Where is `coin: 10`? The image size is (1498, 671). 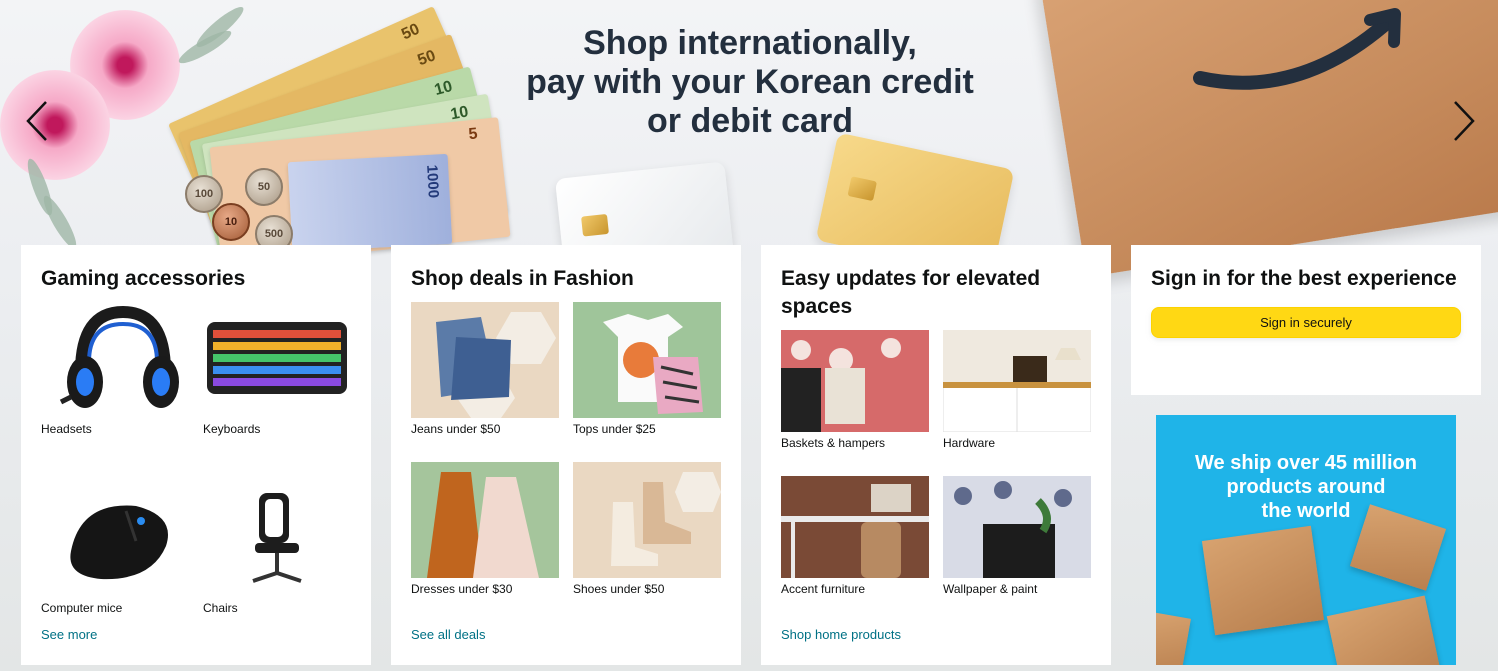 coin: 10 is located at coordinates (231, 222).